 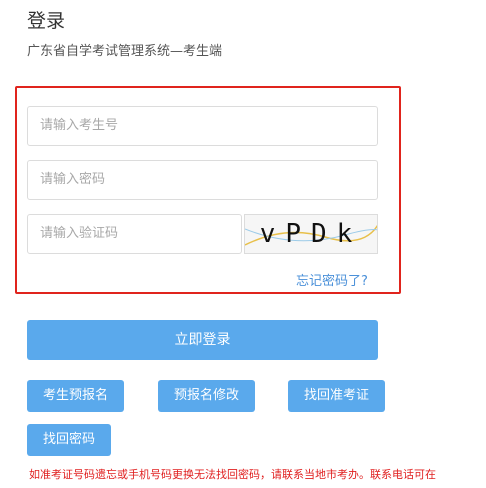 What do you see at coordinates (75, 396) in the screenshot?
I see `pre-register-button: 考生预报名` at bounding box center [75, 396].